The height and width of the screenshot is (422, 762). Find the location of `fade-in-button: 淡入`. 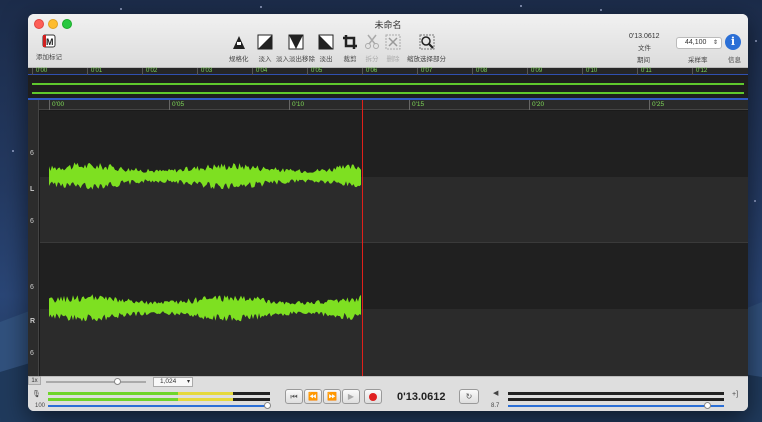

fade-in-button: 淡入 is located at coordinates (265, 48).